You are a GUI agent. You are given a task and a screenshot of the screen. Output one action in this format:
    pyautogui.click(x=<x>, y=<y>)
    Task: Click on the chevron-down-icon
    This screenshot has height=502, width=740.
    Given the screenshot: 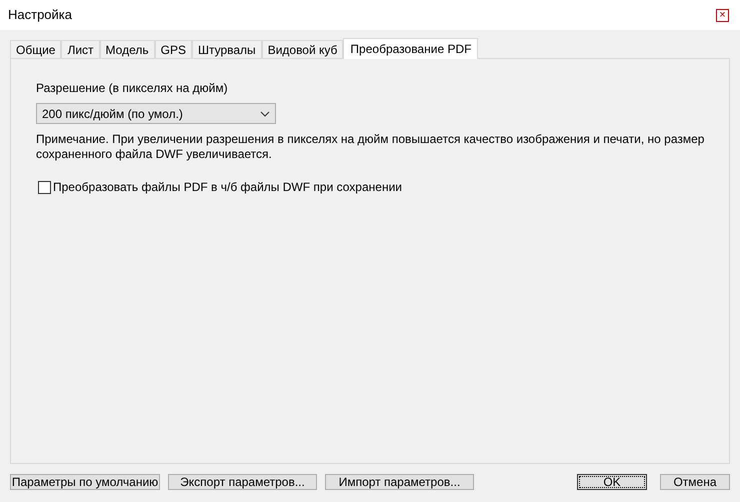 What is the action you would take?
    pyautogui.click(x=265, y=113)
    